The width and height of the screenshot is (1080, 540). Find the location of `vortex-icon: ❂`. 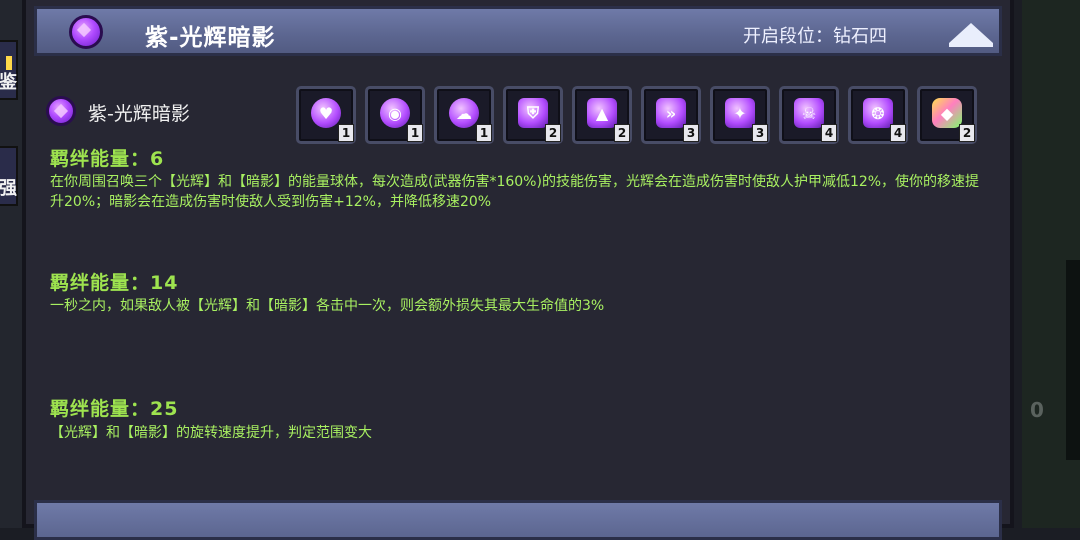

vortex-icon: ❂ is located at coordinates (878, 113).